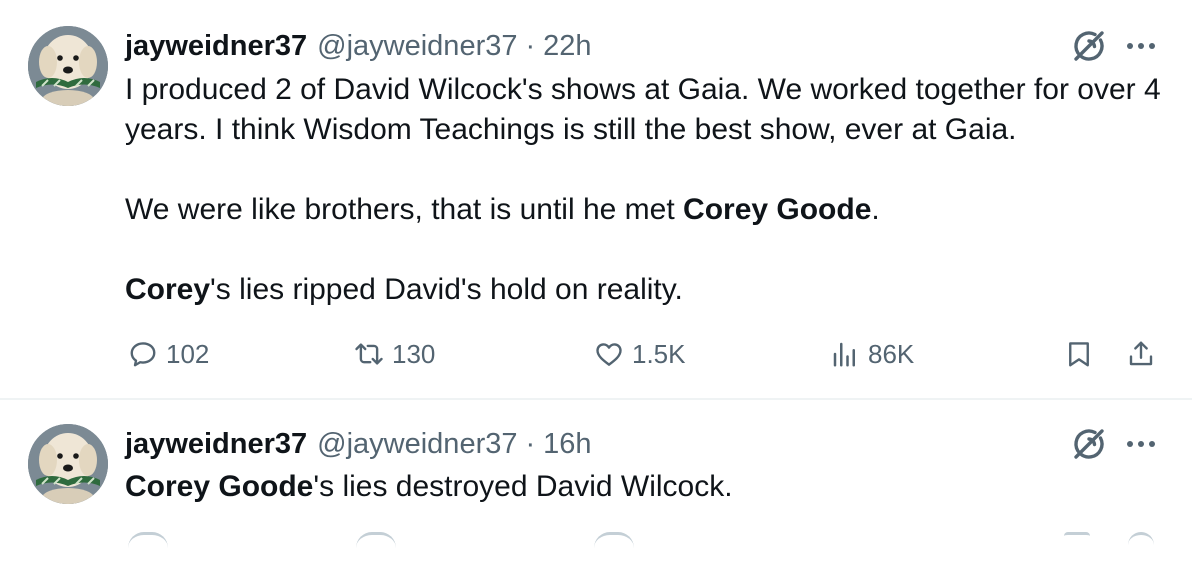 The height and width of the screenshot is (562, 1192). Describe the element at coordinates (567, 46) in the screenshot. I see `timestamp: 22h` at that location.